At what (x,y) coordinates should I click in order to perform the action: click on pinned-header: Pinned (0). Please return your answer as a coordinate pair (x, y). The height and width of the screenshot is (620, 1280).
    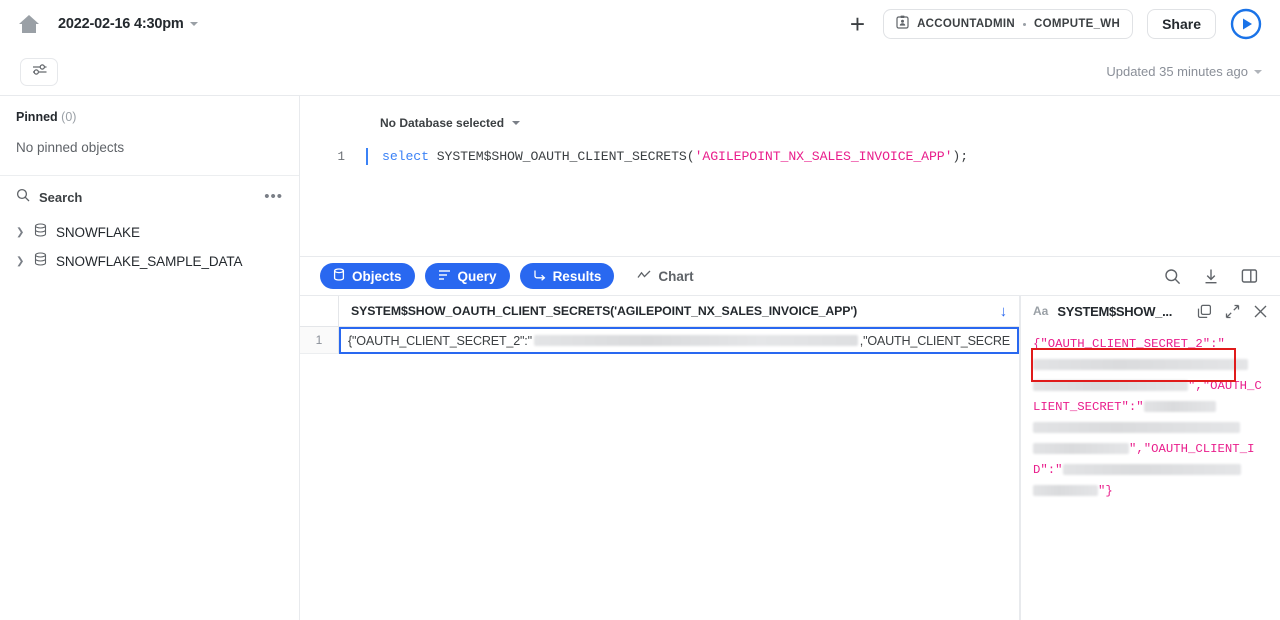
    Looking at the image, I should click on (149, 110).